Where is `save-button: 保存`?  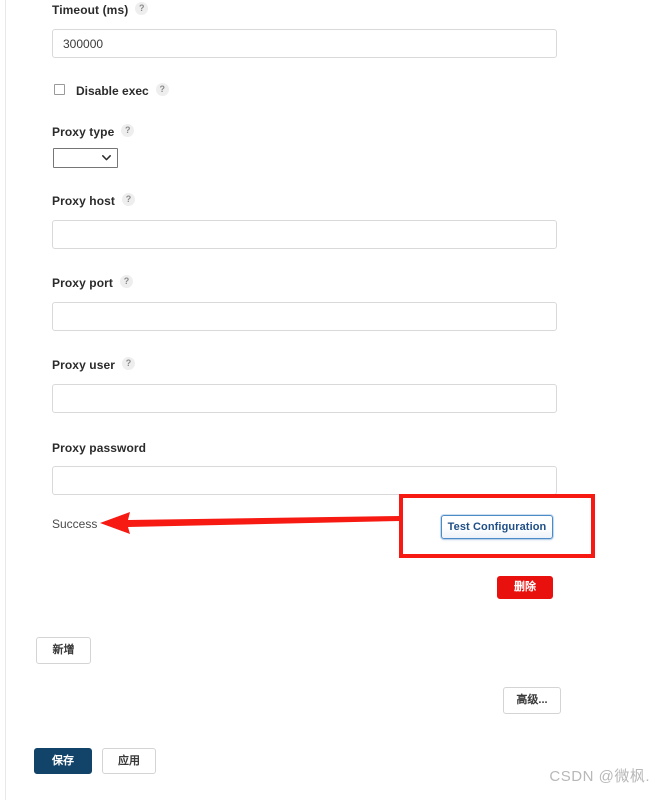
save-button: 保存 is located at coordinates (63, 761).